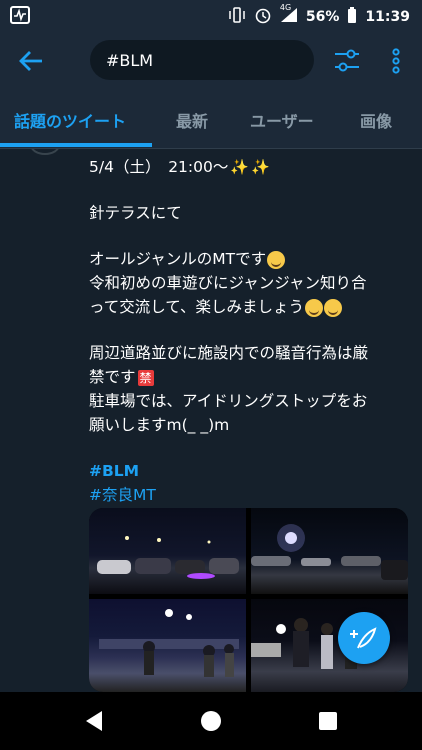  I want to click on filter-button, so click(347, 61).